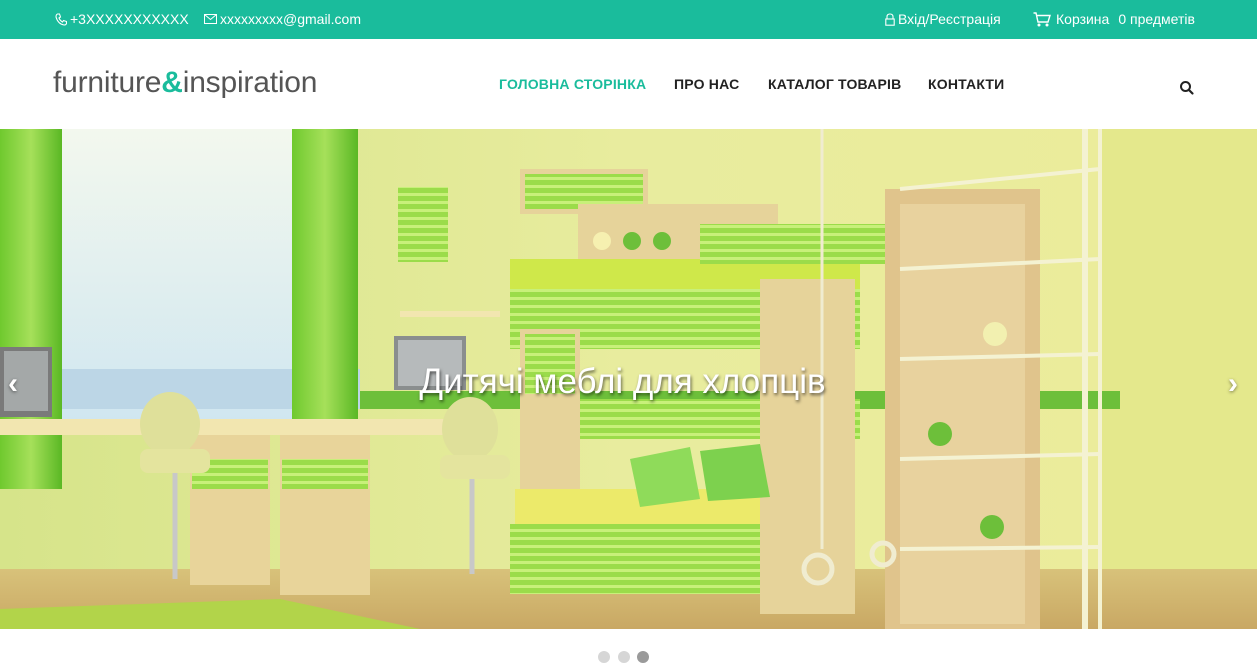 This screenshot has height=669, width=1257. I want to click on login-label: Вхід/Реєстрація, so click(949, 19).